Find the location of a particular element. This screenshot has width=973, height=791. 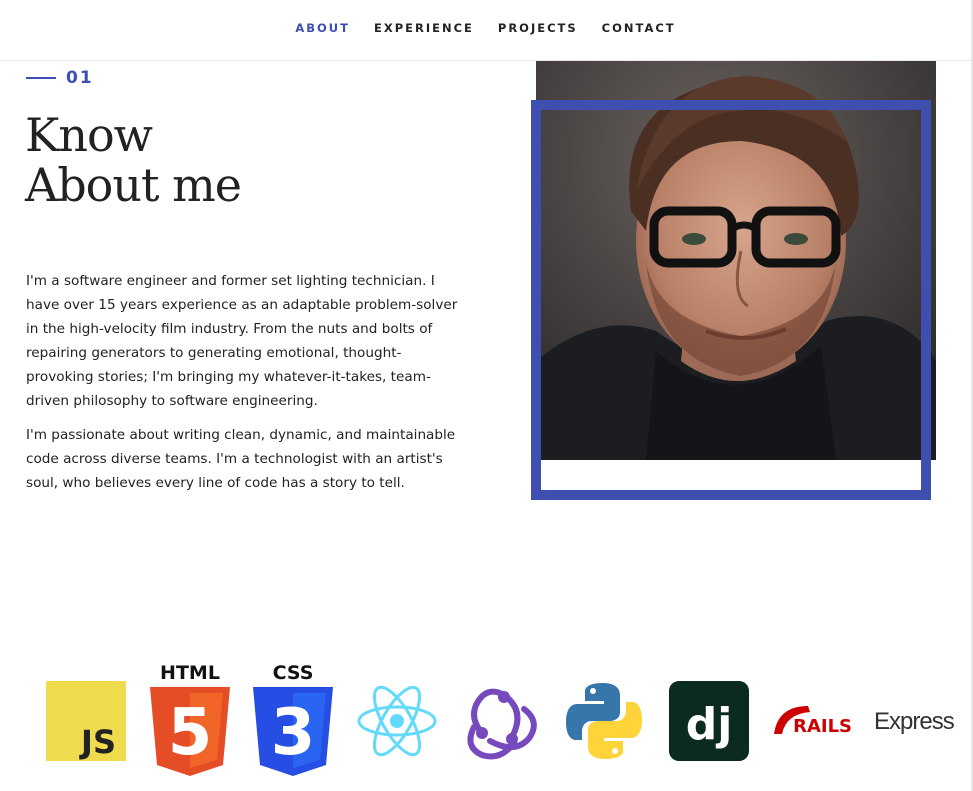

javascript-logo: JS is located at coordinates (86, 723).